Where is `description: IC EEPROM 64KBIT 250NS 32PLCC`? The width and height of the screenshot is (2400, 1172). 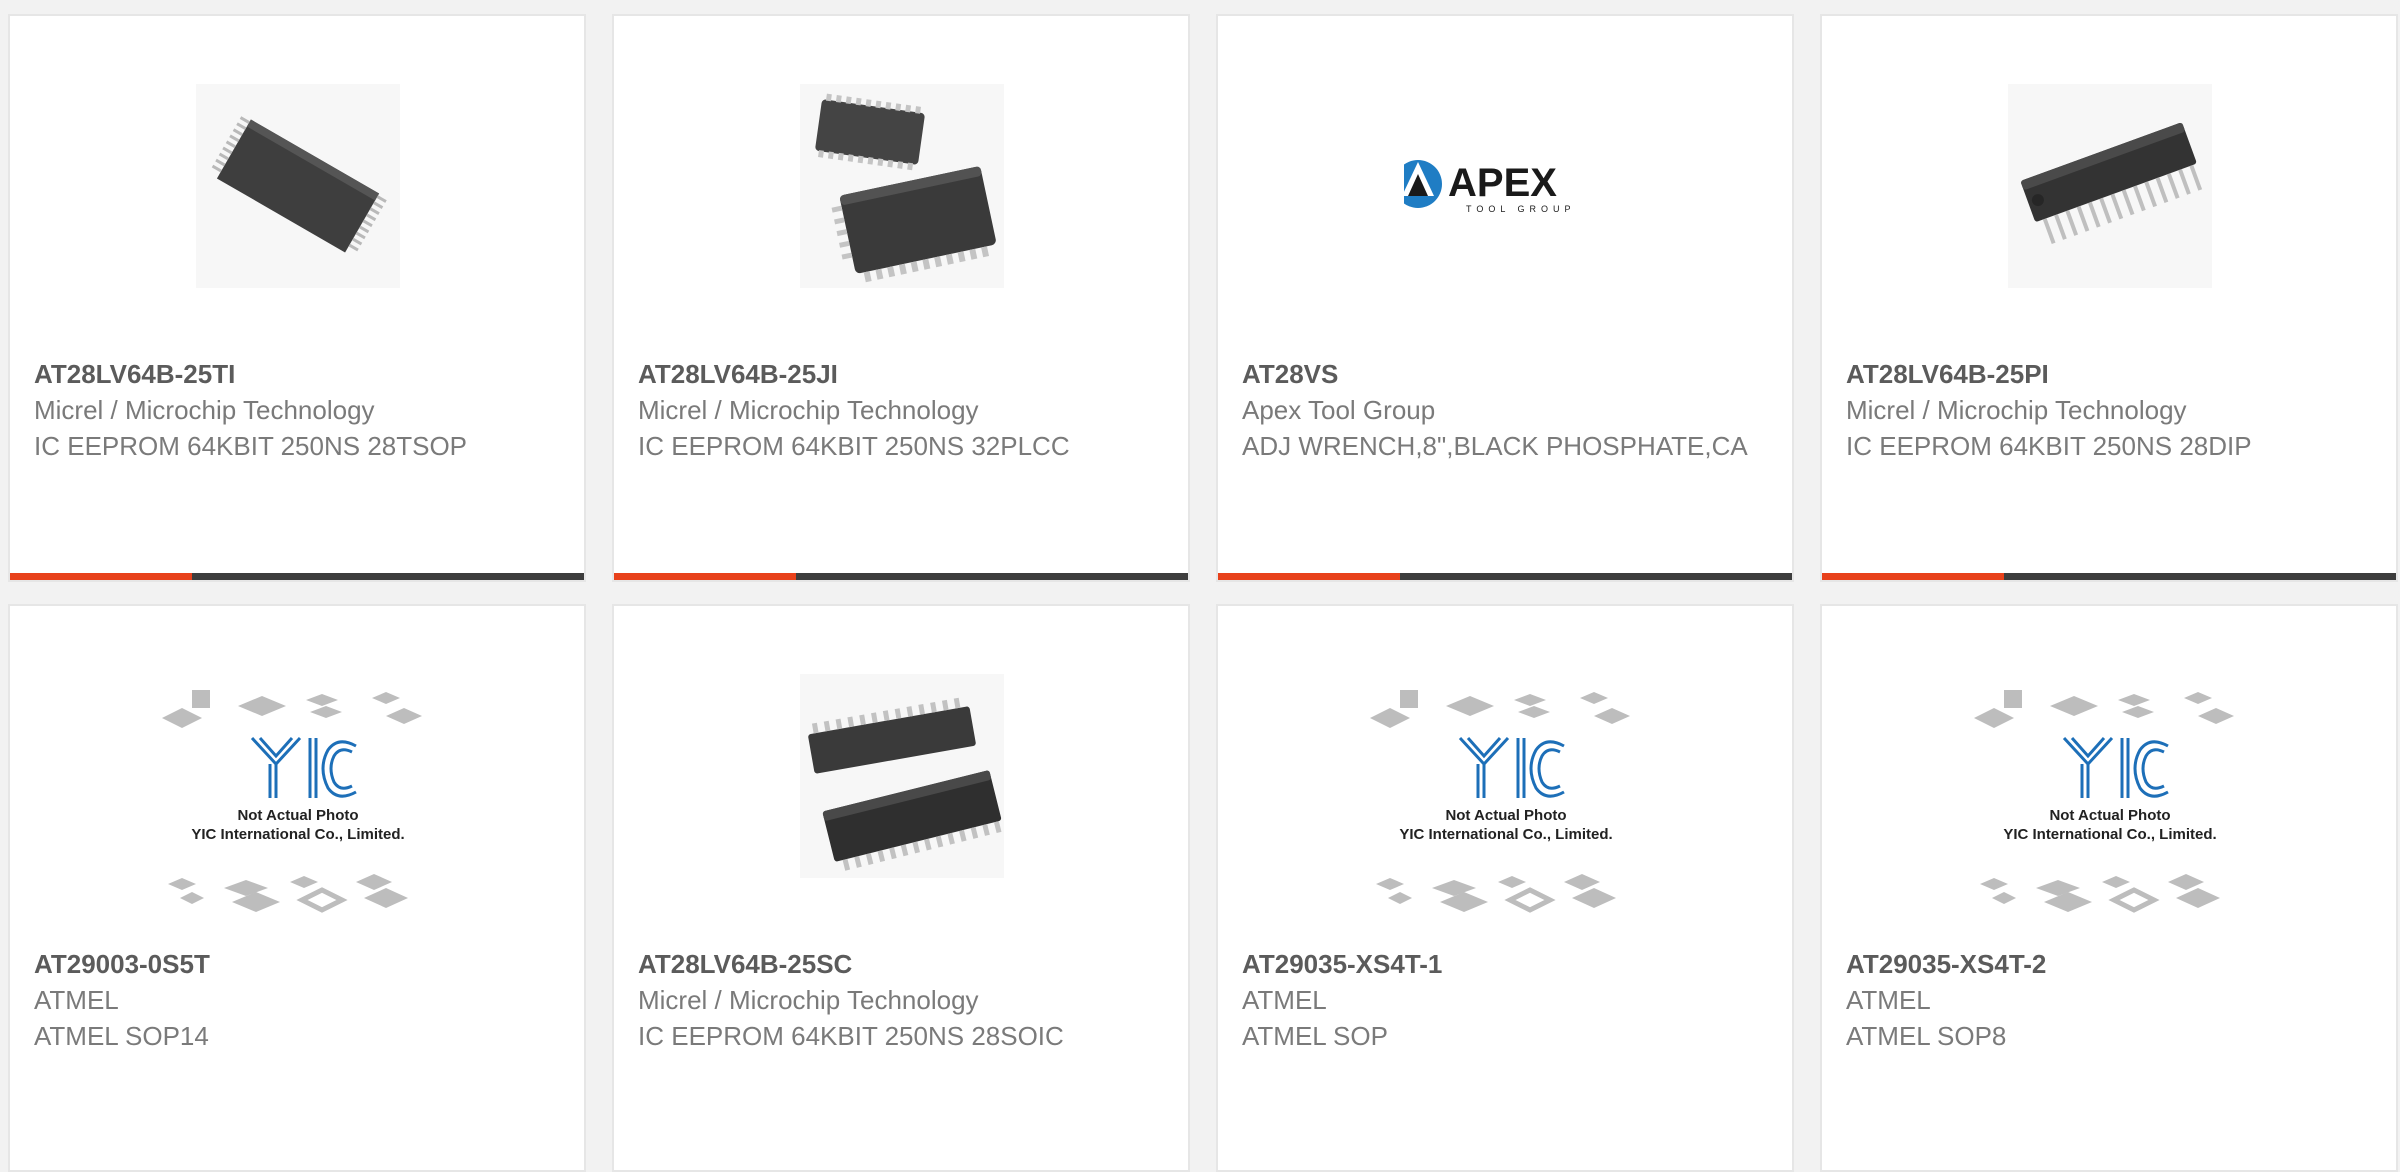 description: IC EEPROM 64KBIT 250NS 32PLCC is located at coordinates (854, 446).